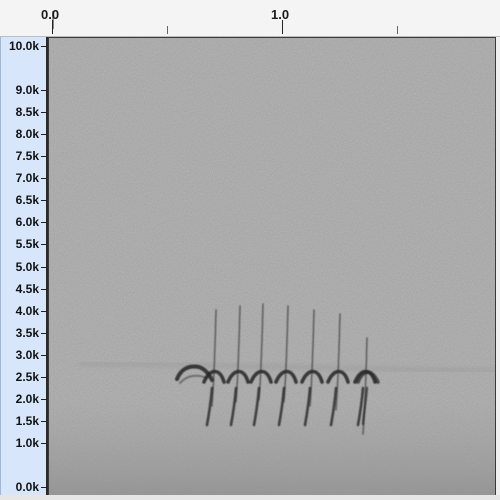  I want to click on frequency-label: 2.0k, so click(27, 398).